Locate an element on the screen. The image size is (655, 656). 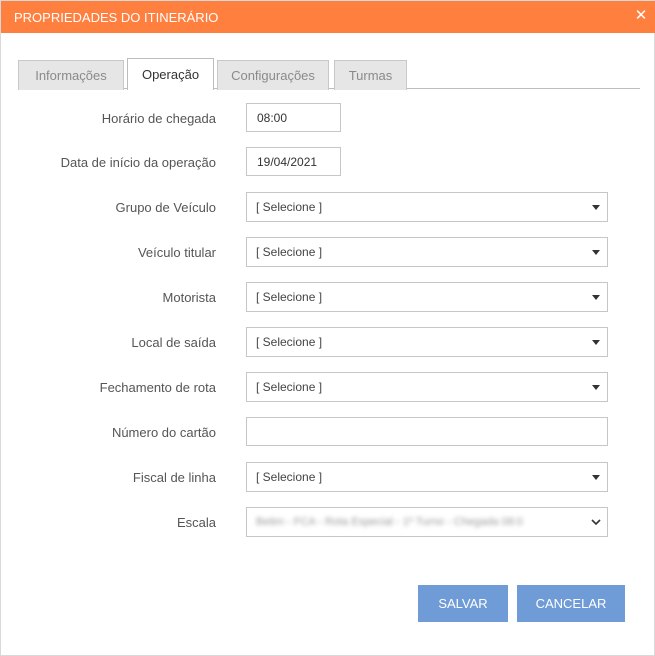
vehicle-group-select: [ Selecione ] is located at coordinates (427, 207).